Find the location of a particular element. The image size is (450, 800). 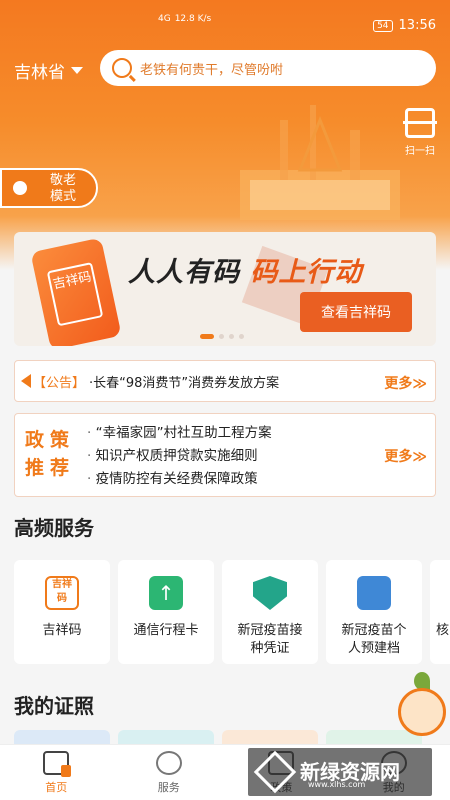

service-label: 通信行程卡 is located at coordinates (166, 630).